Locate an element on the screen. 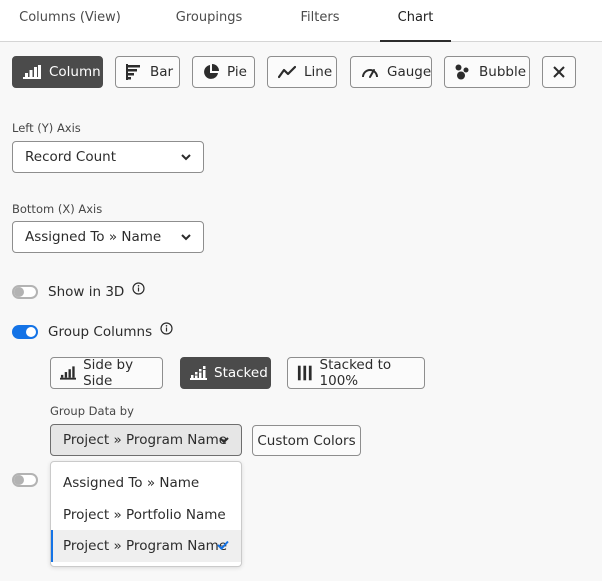 This screenshot has width=602, height=581. side-by-side-button: Side by Side is located at coordinates (106, 373).